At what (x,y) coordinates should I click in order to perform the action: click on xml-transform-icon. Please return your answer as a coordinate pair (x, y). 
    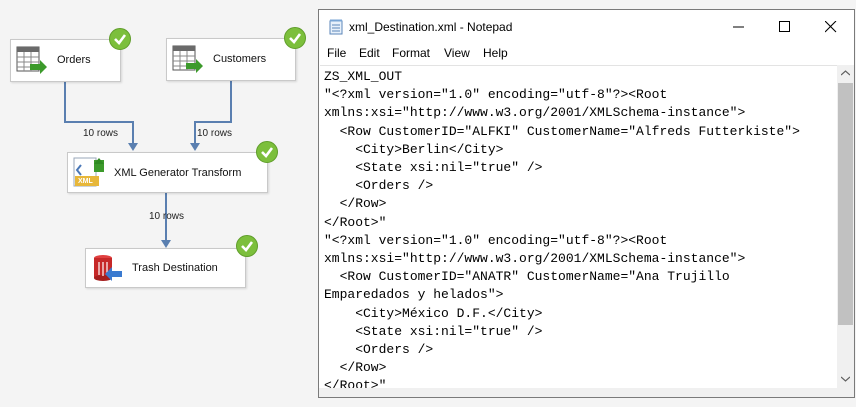
    Looking at the image, I should click on (89, 175).